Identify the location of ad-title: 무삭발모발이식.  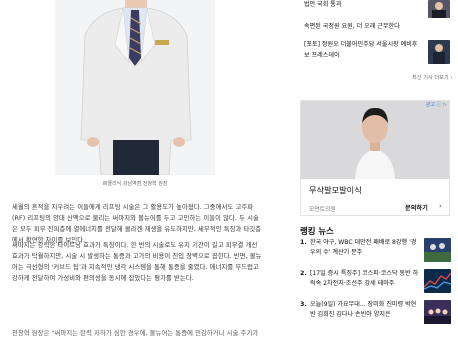
(335, 190).